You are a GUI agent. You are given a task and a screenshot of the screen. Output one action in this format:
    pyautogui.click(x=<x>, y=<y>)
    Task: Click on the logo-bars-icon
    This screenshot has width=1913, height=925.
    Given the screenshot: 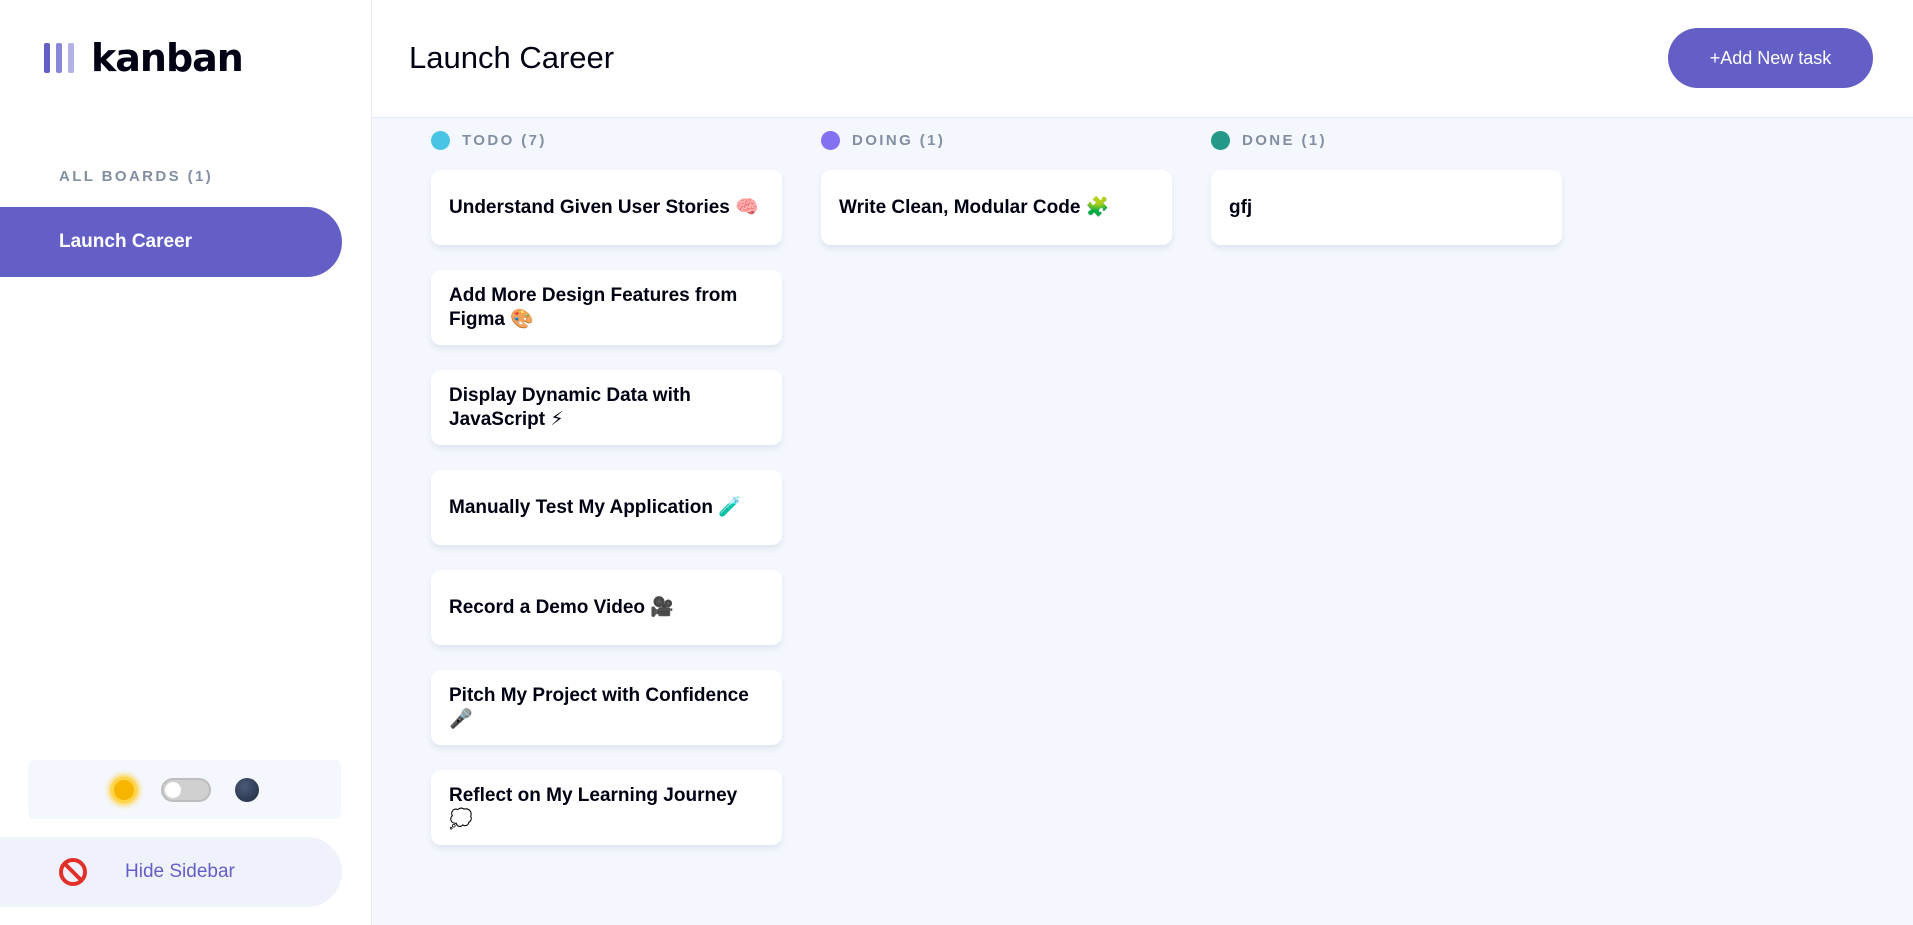 What is the action you would take?
    pyautogui.click(x=59, y=58)
    